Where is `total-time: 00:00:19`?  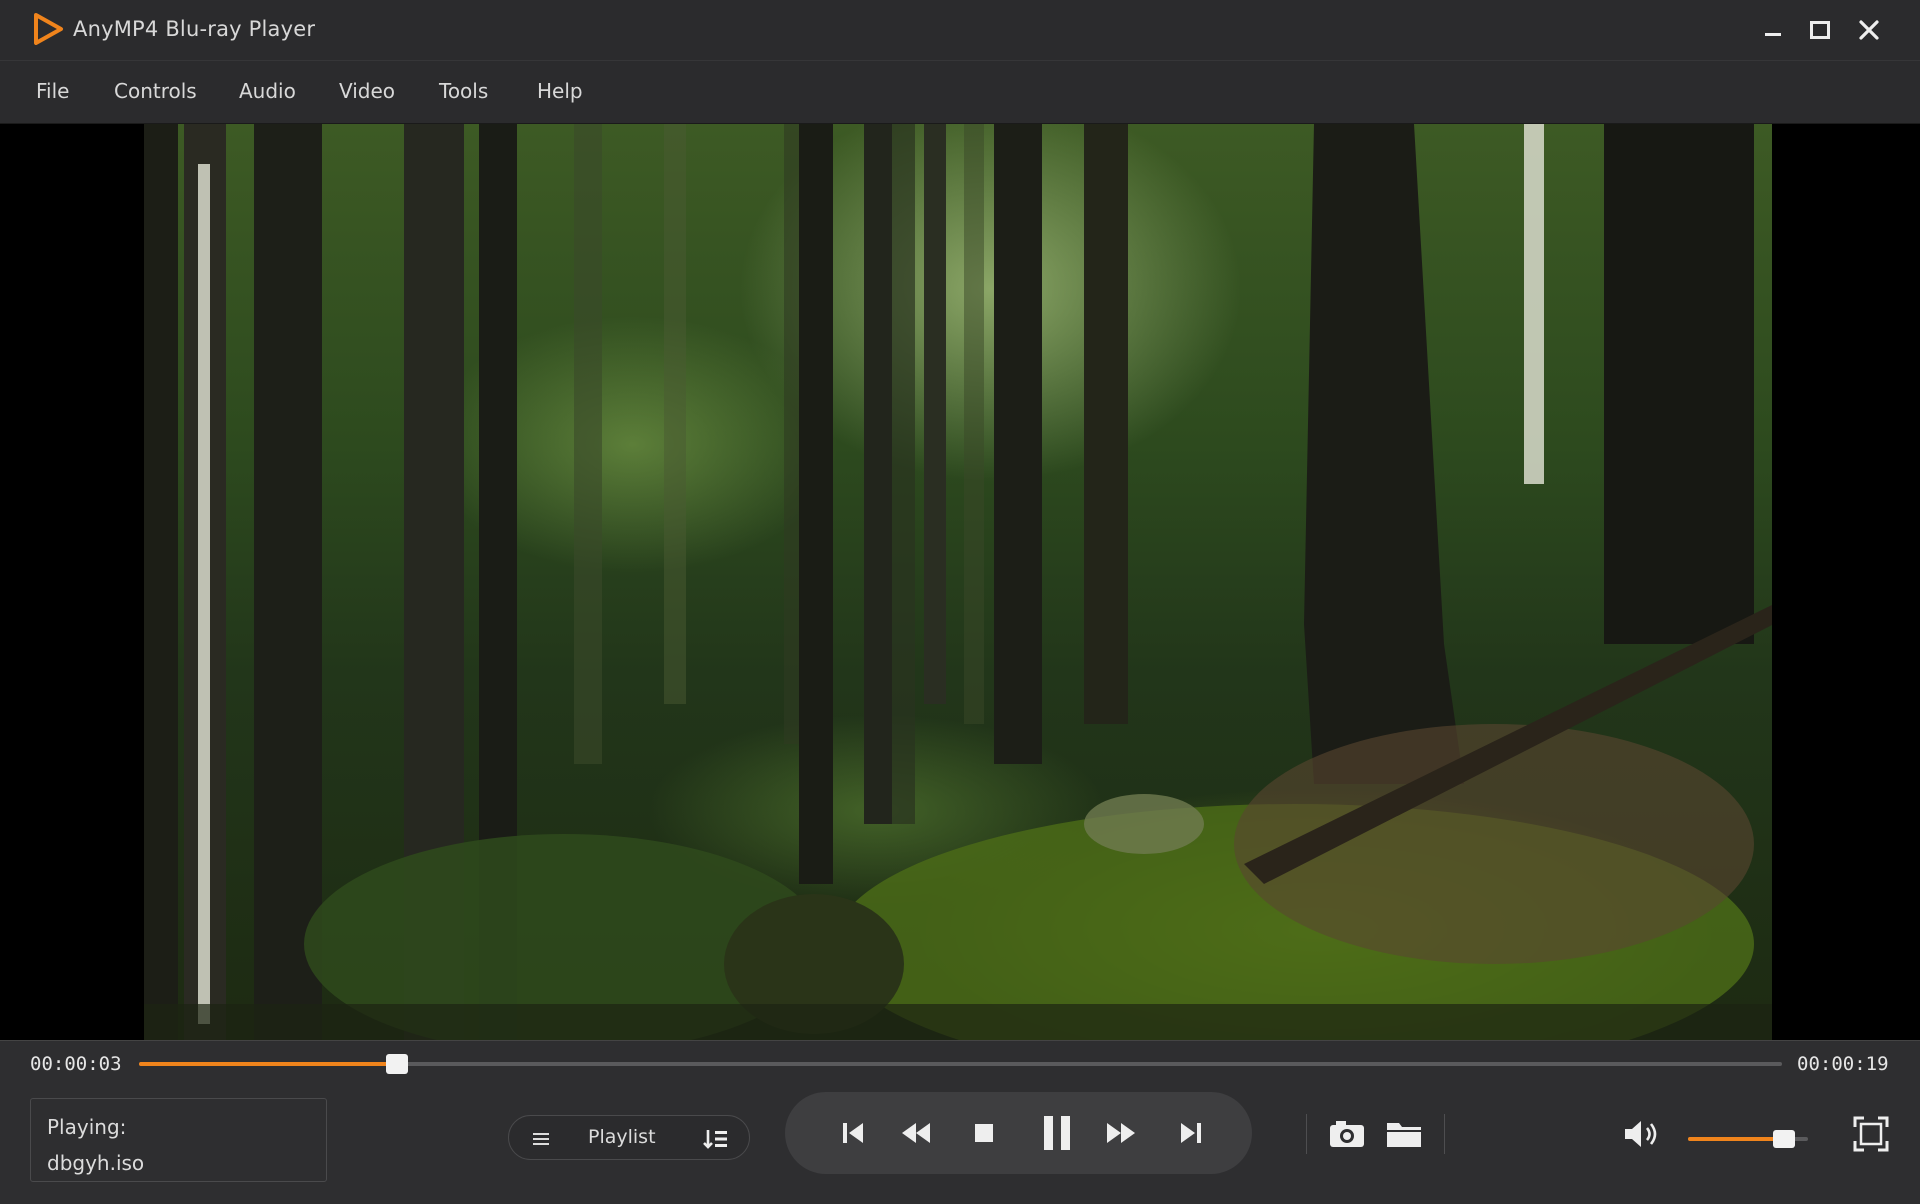
total-time: 00:00:19 is located at coordinates (1843, 1064).